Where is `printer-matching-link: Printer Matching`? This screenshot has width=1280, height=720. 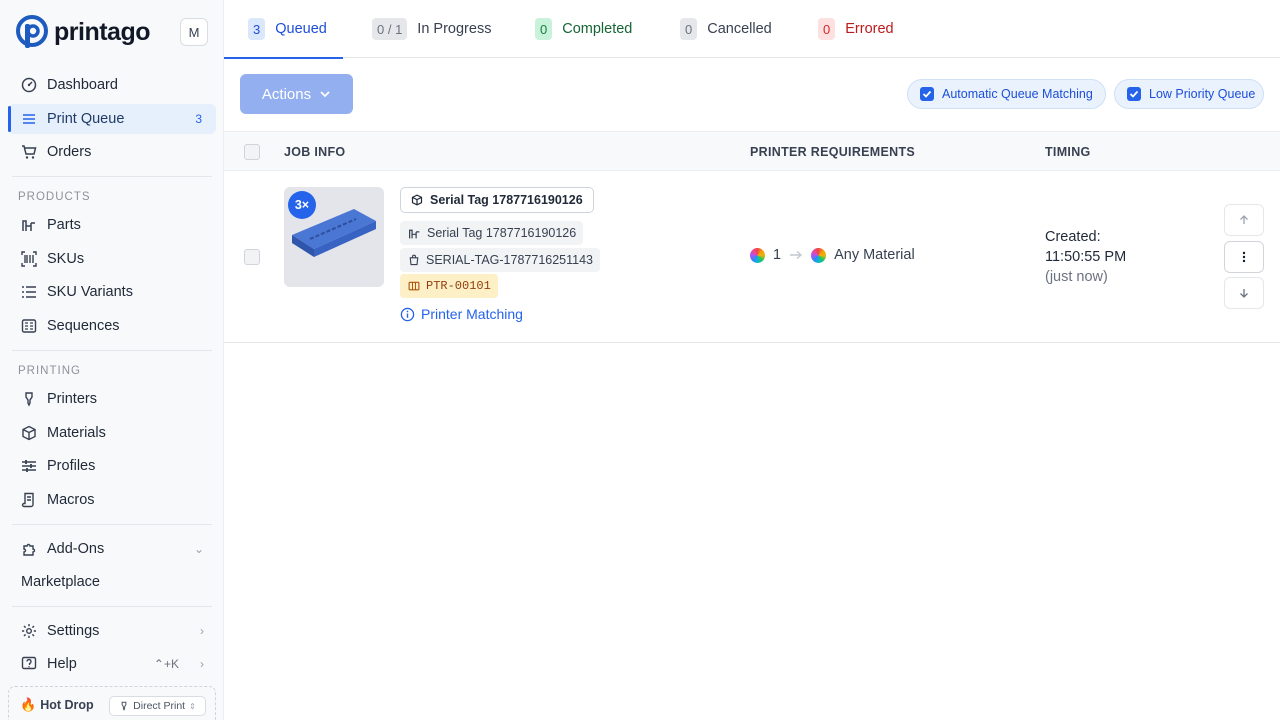
printer-matching-link: Printer Matching is located at coordinates (461, 314).